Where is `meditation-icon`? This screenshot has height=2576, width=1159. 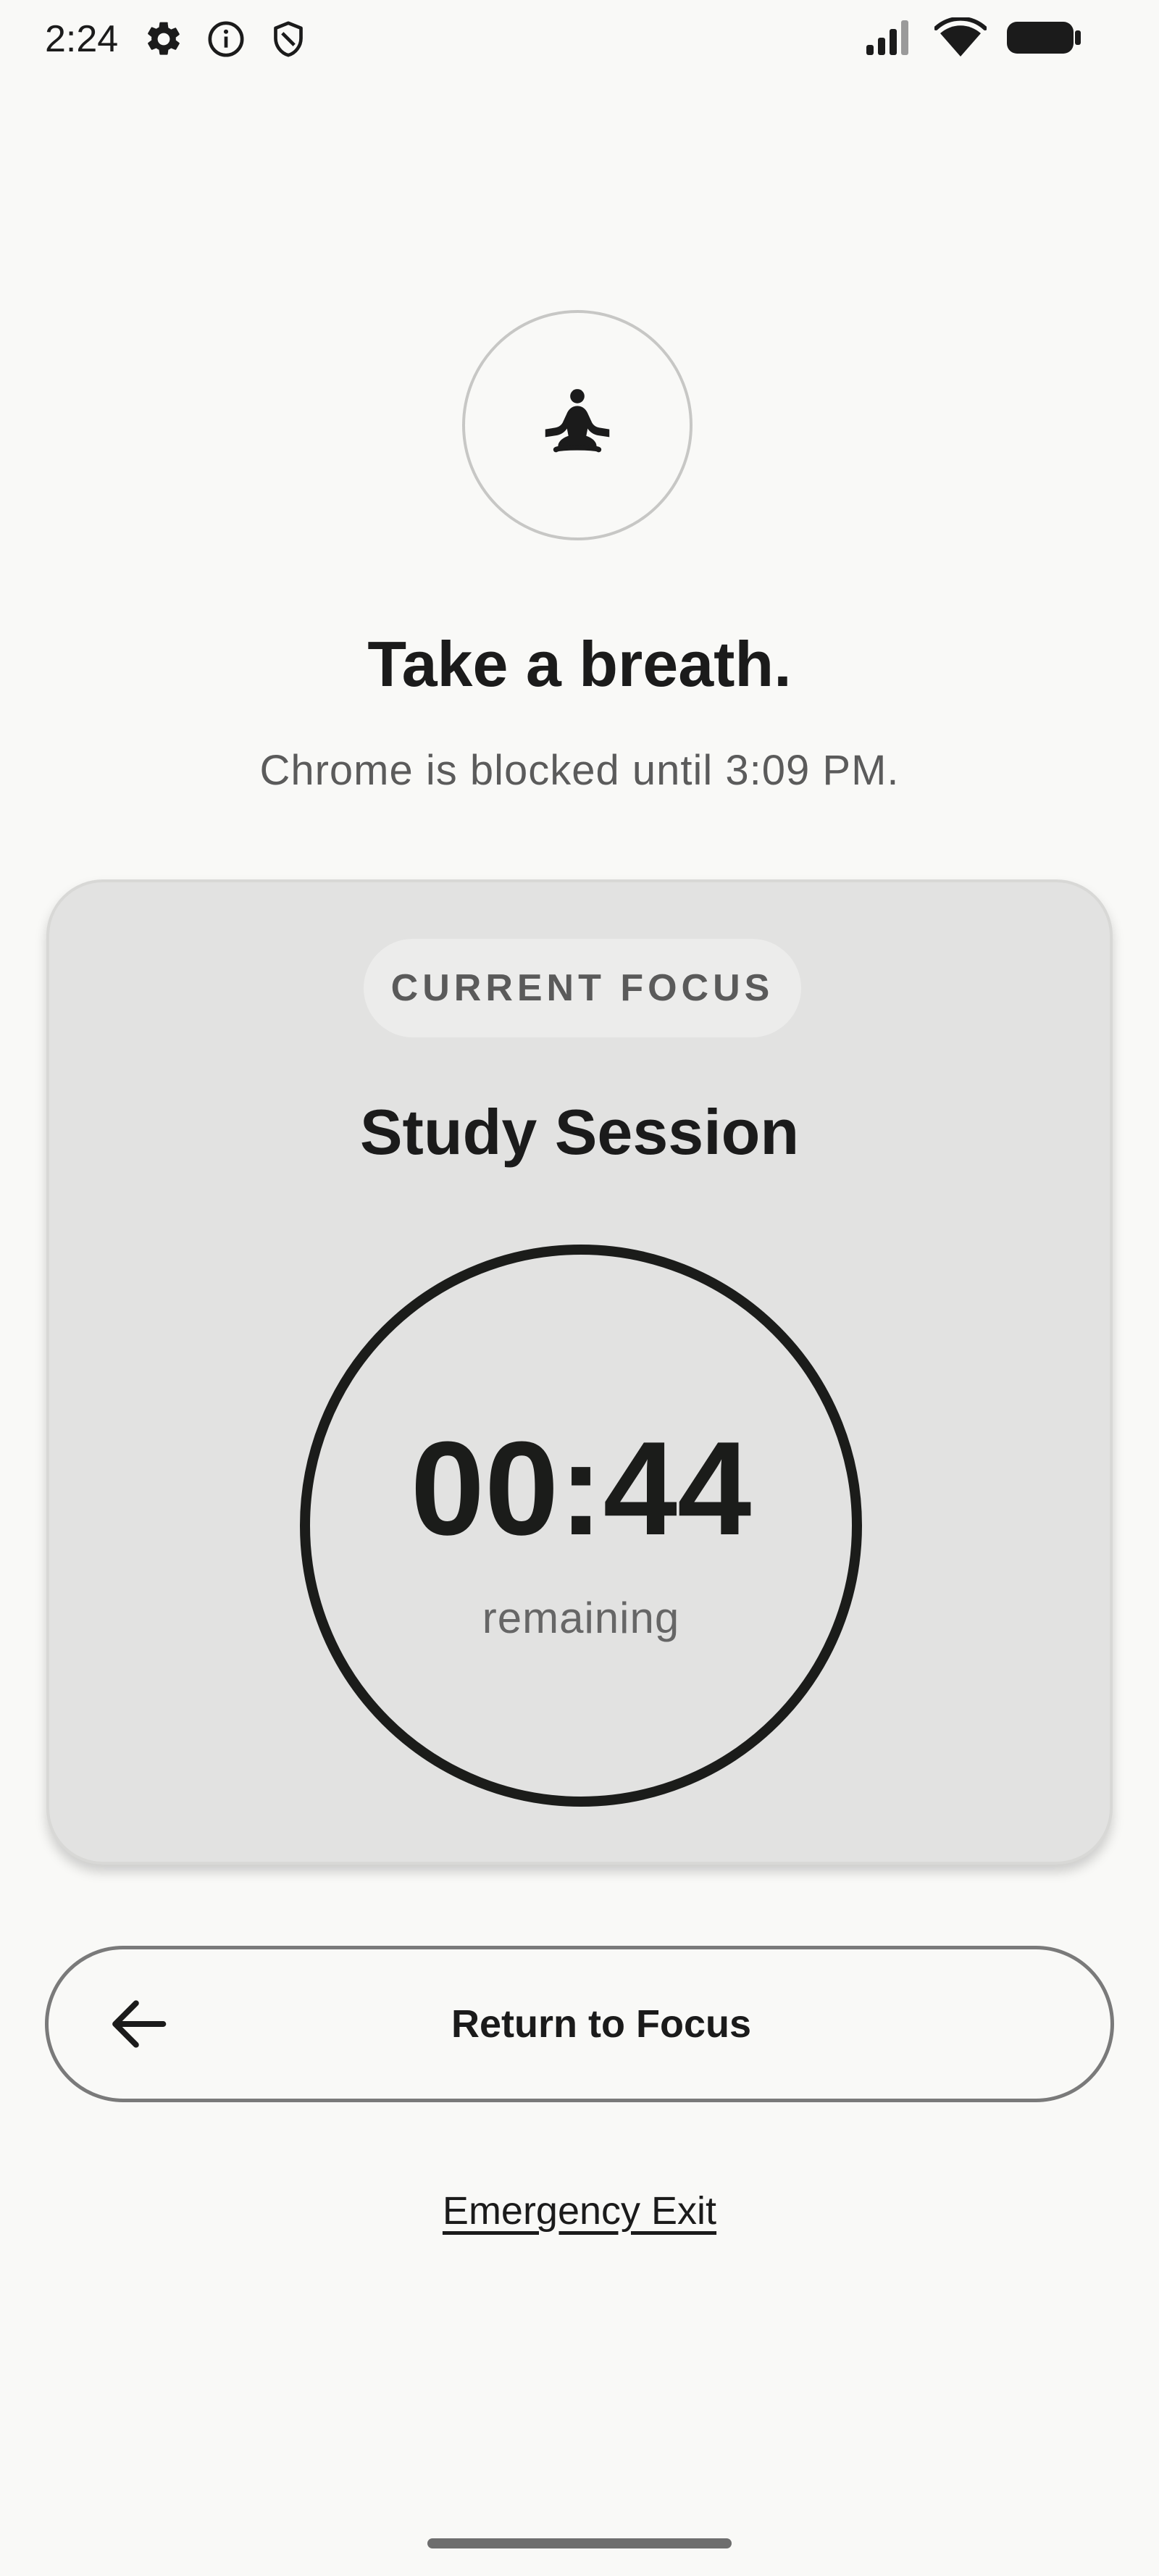 meditation-icon is located at coordinates (577, 425).